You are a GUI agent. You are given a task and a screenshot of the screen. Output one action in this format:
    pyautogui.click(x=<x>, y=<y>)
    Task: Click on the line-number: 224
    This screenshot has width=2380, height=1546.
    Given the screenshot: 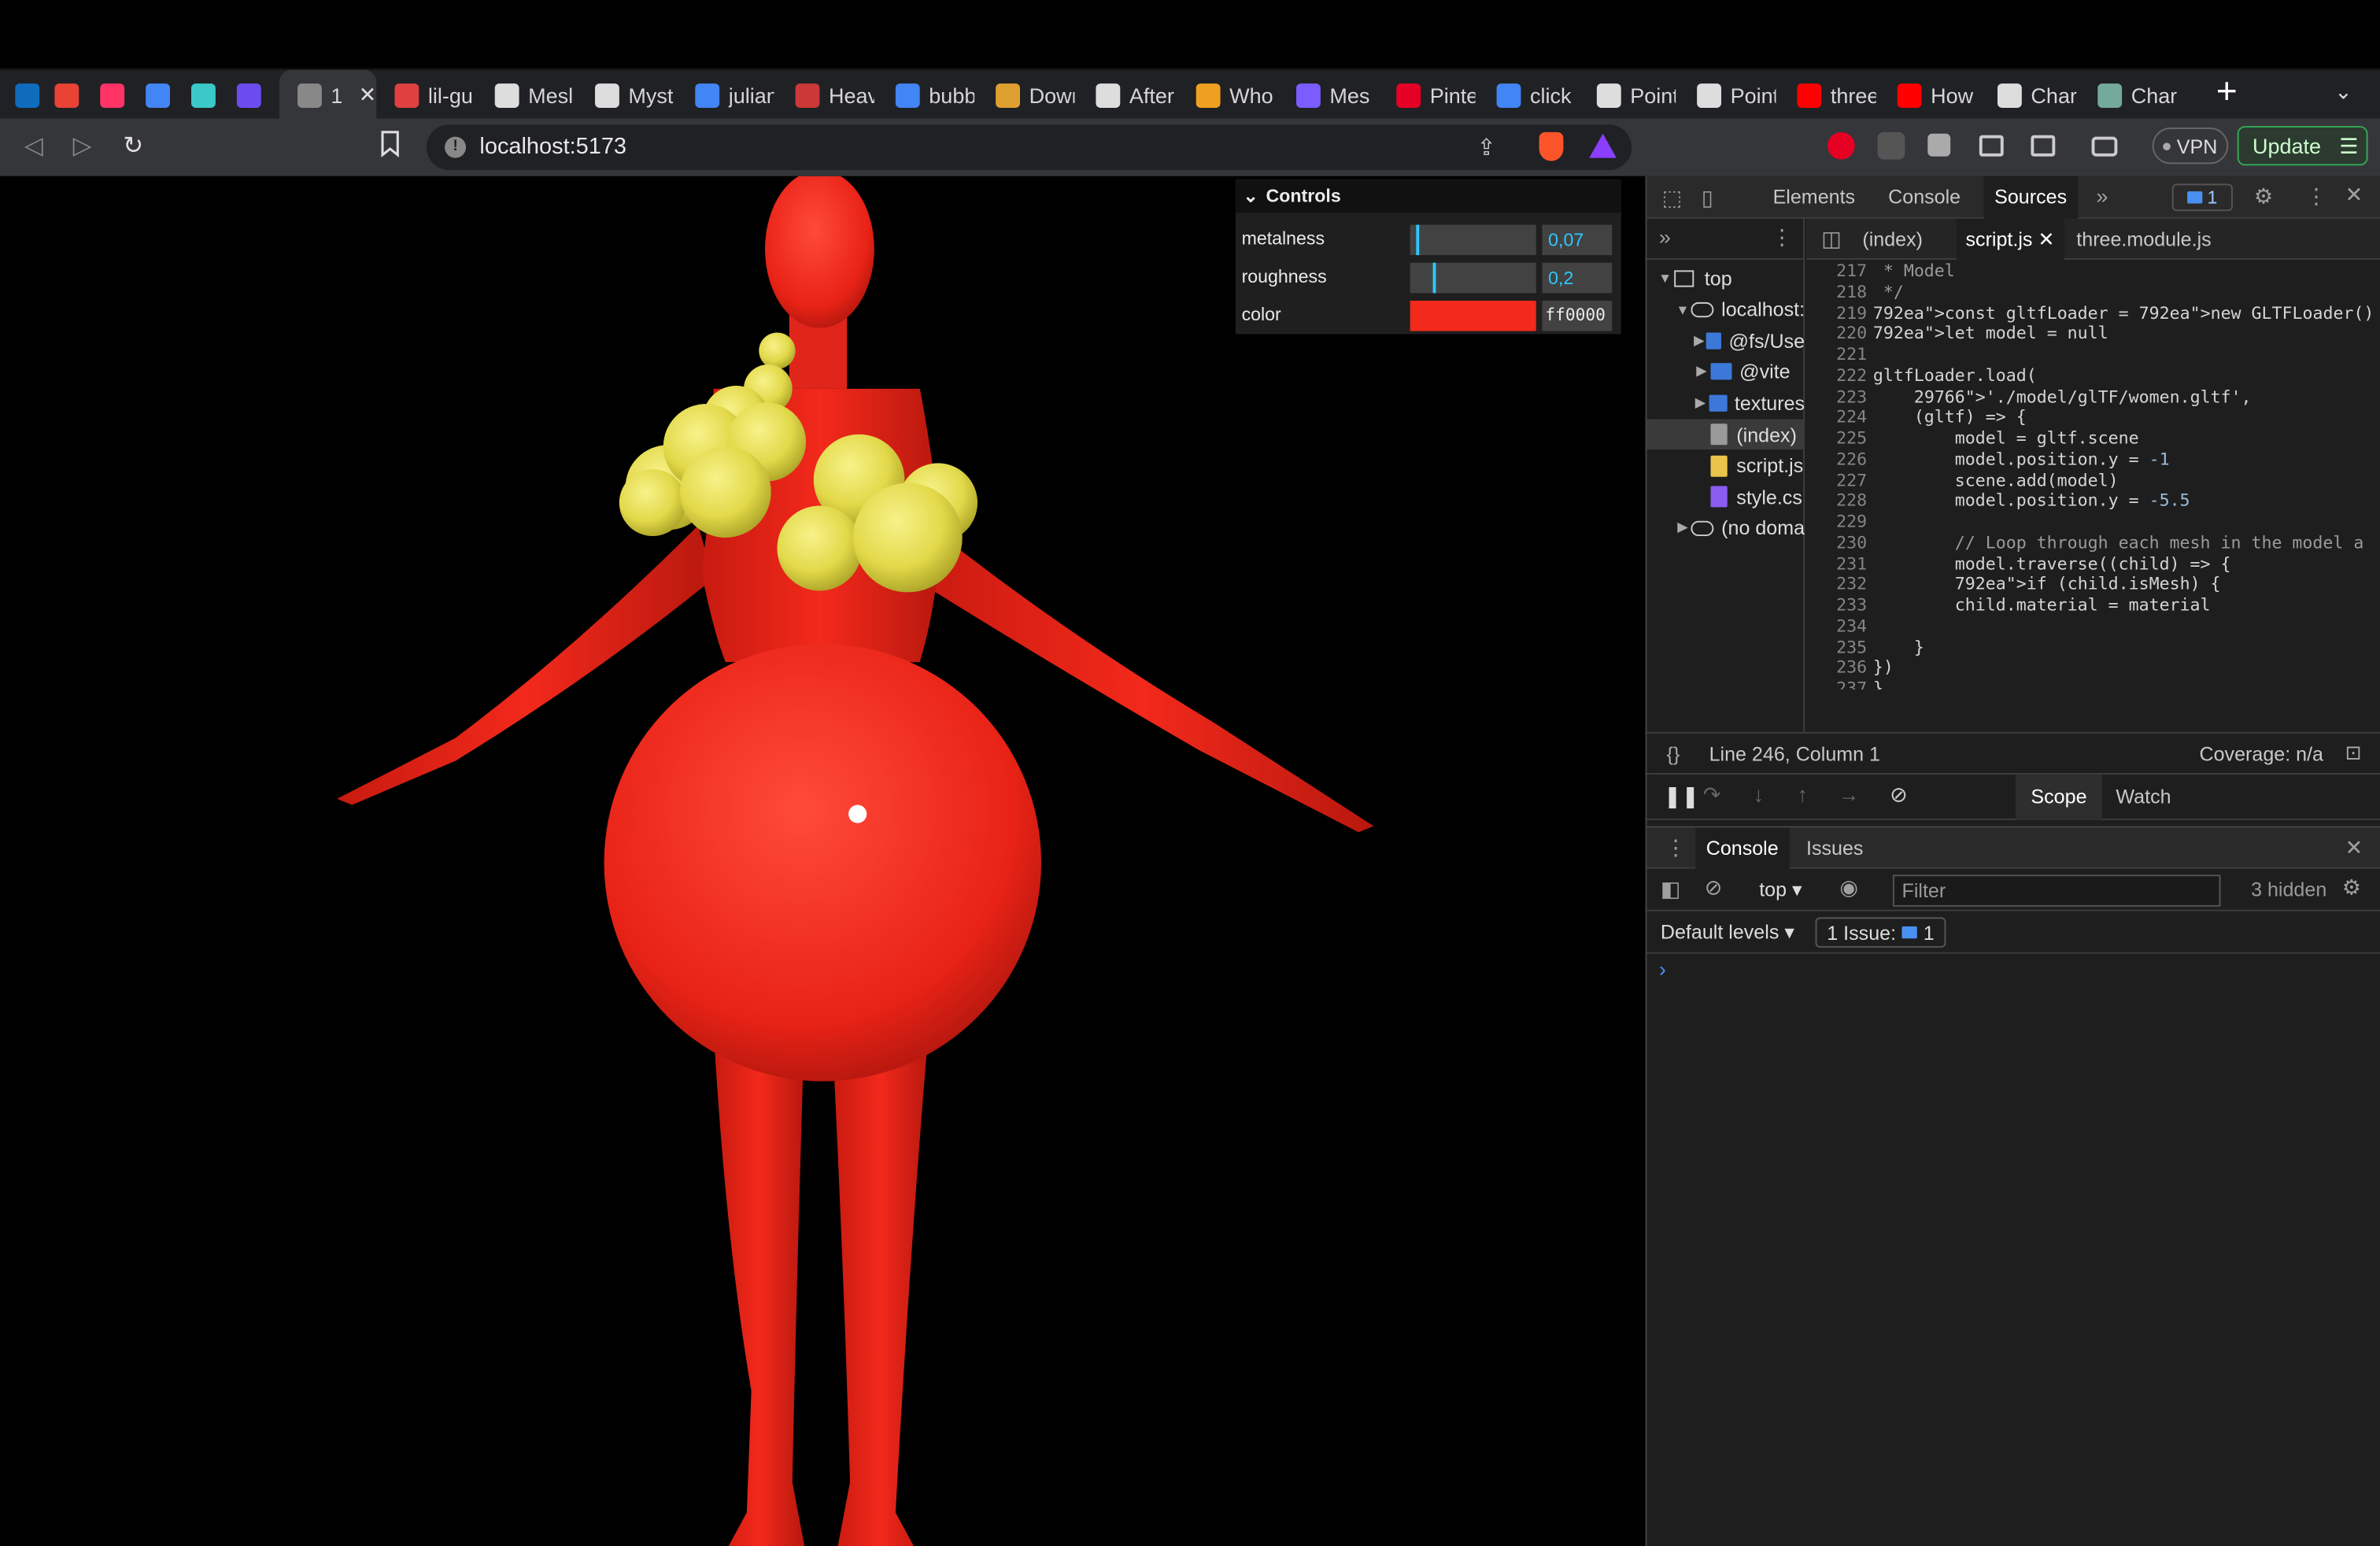 What is the action you would take?
    pyautogui.click(x=1839, y=418)
    